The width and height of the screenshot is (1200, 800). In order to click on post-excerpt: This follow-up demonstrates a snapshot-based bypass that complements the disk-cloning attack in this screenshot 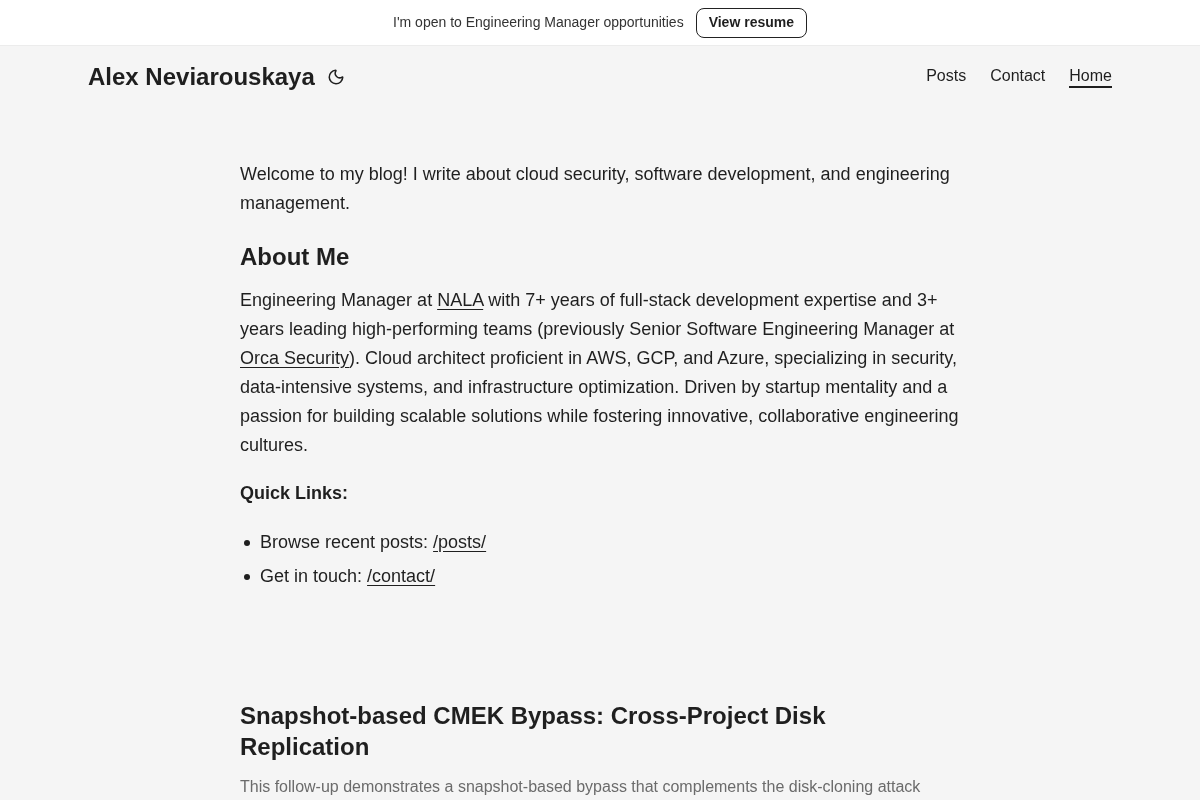, I will do `click(581, 787)`.